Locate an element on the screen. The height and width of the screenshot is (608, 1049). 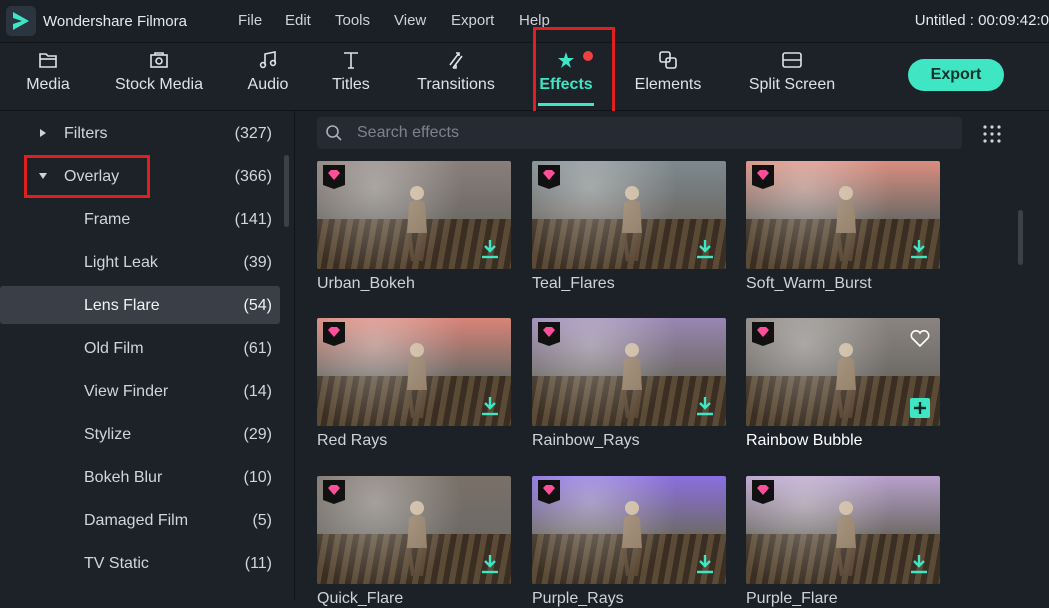
subcategory-lens-flare: Lens Flare (54) is located at coordinates (140, 305).